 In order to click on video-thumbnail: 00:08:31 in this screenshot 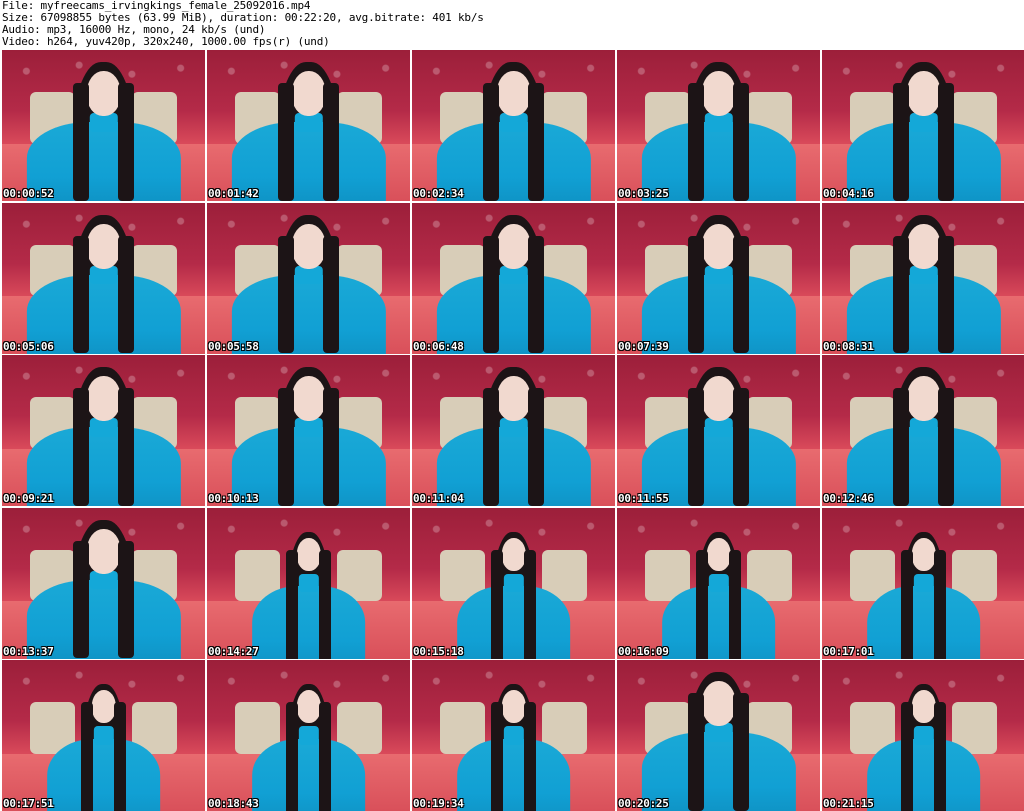, I will do `click(923, 278)`.